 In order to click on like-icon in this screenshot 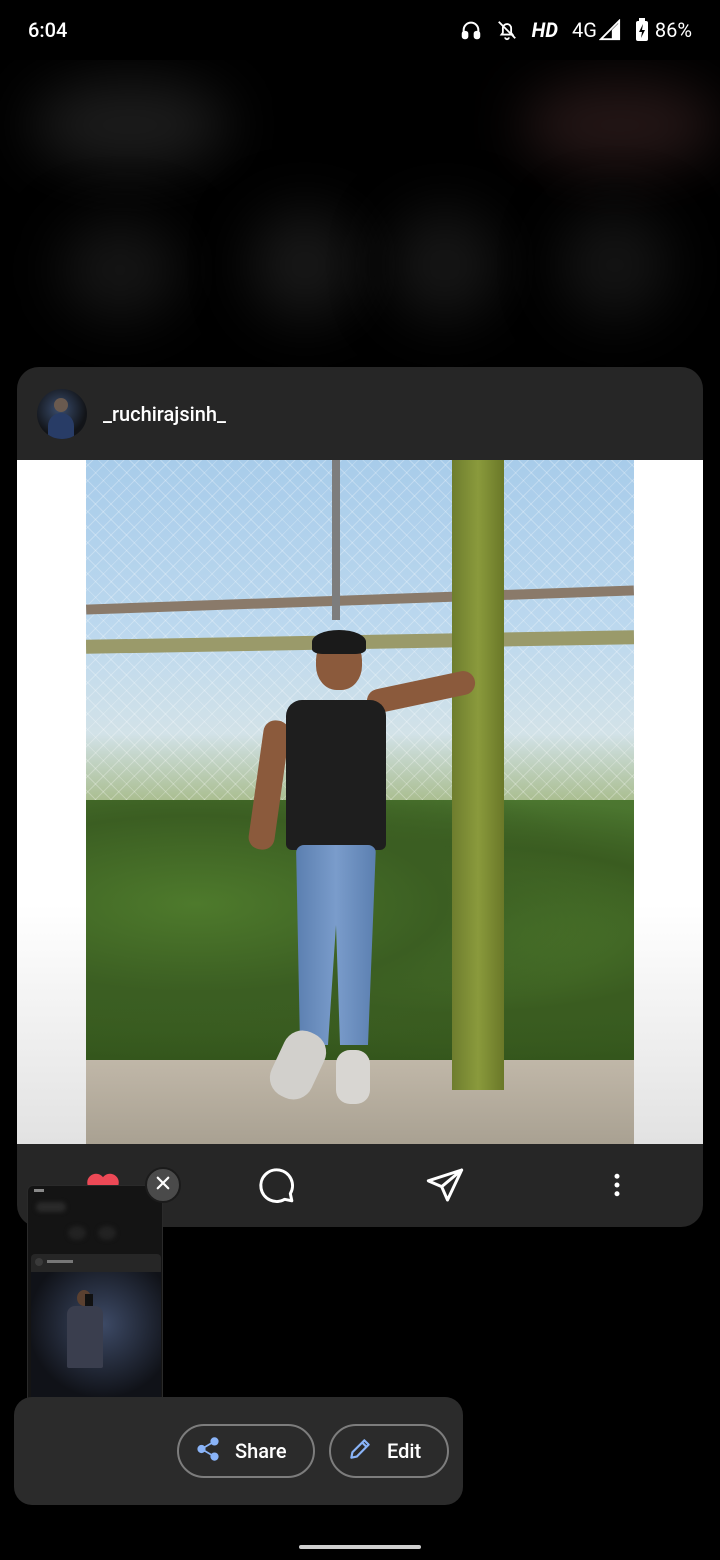, I will do `click(103, 1176)`.